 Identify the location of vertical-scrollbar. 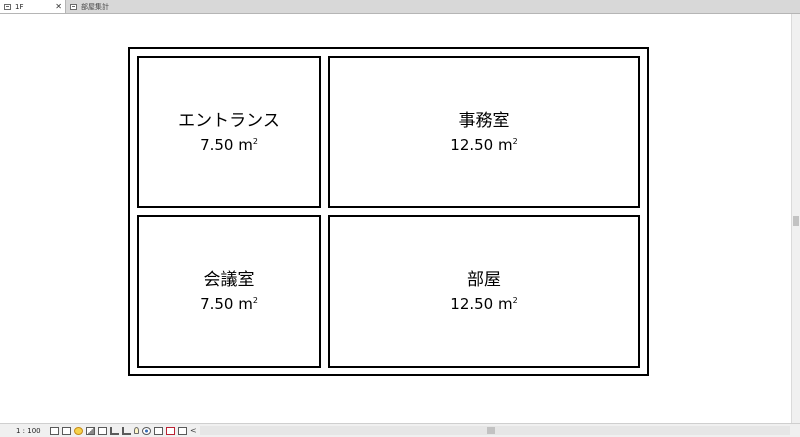
(795, 218).